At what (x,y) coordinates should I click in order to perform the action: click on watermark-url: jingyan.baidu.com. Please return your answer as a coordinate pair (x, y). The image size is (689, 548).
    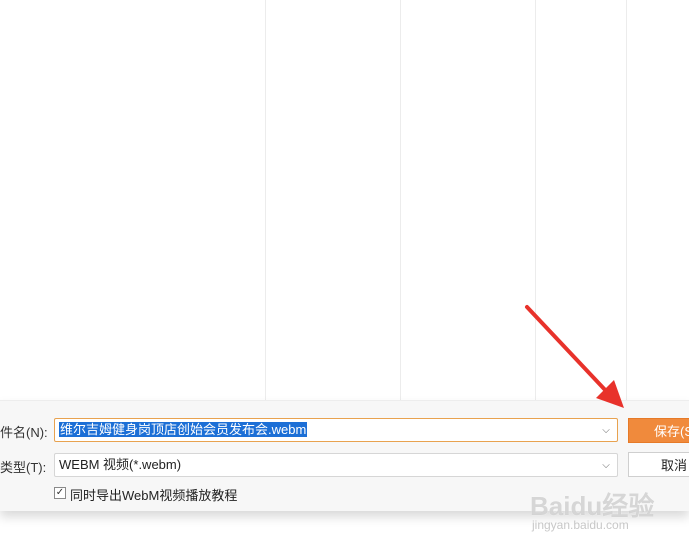
    Looking at the image, I should click on (580, 525).